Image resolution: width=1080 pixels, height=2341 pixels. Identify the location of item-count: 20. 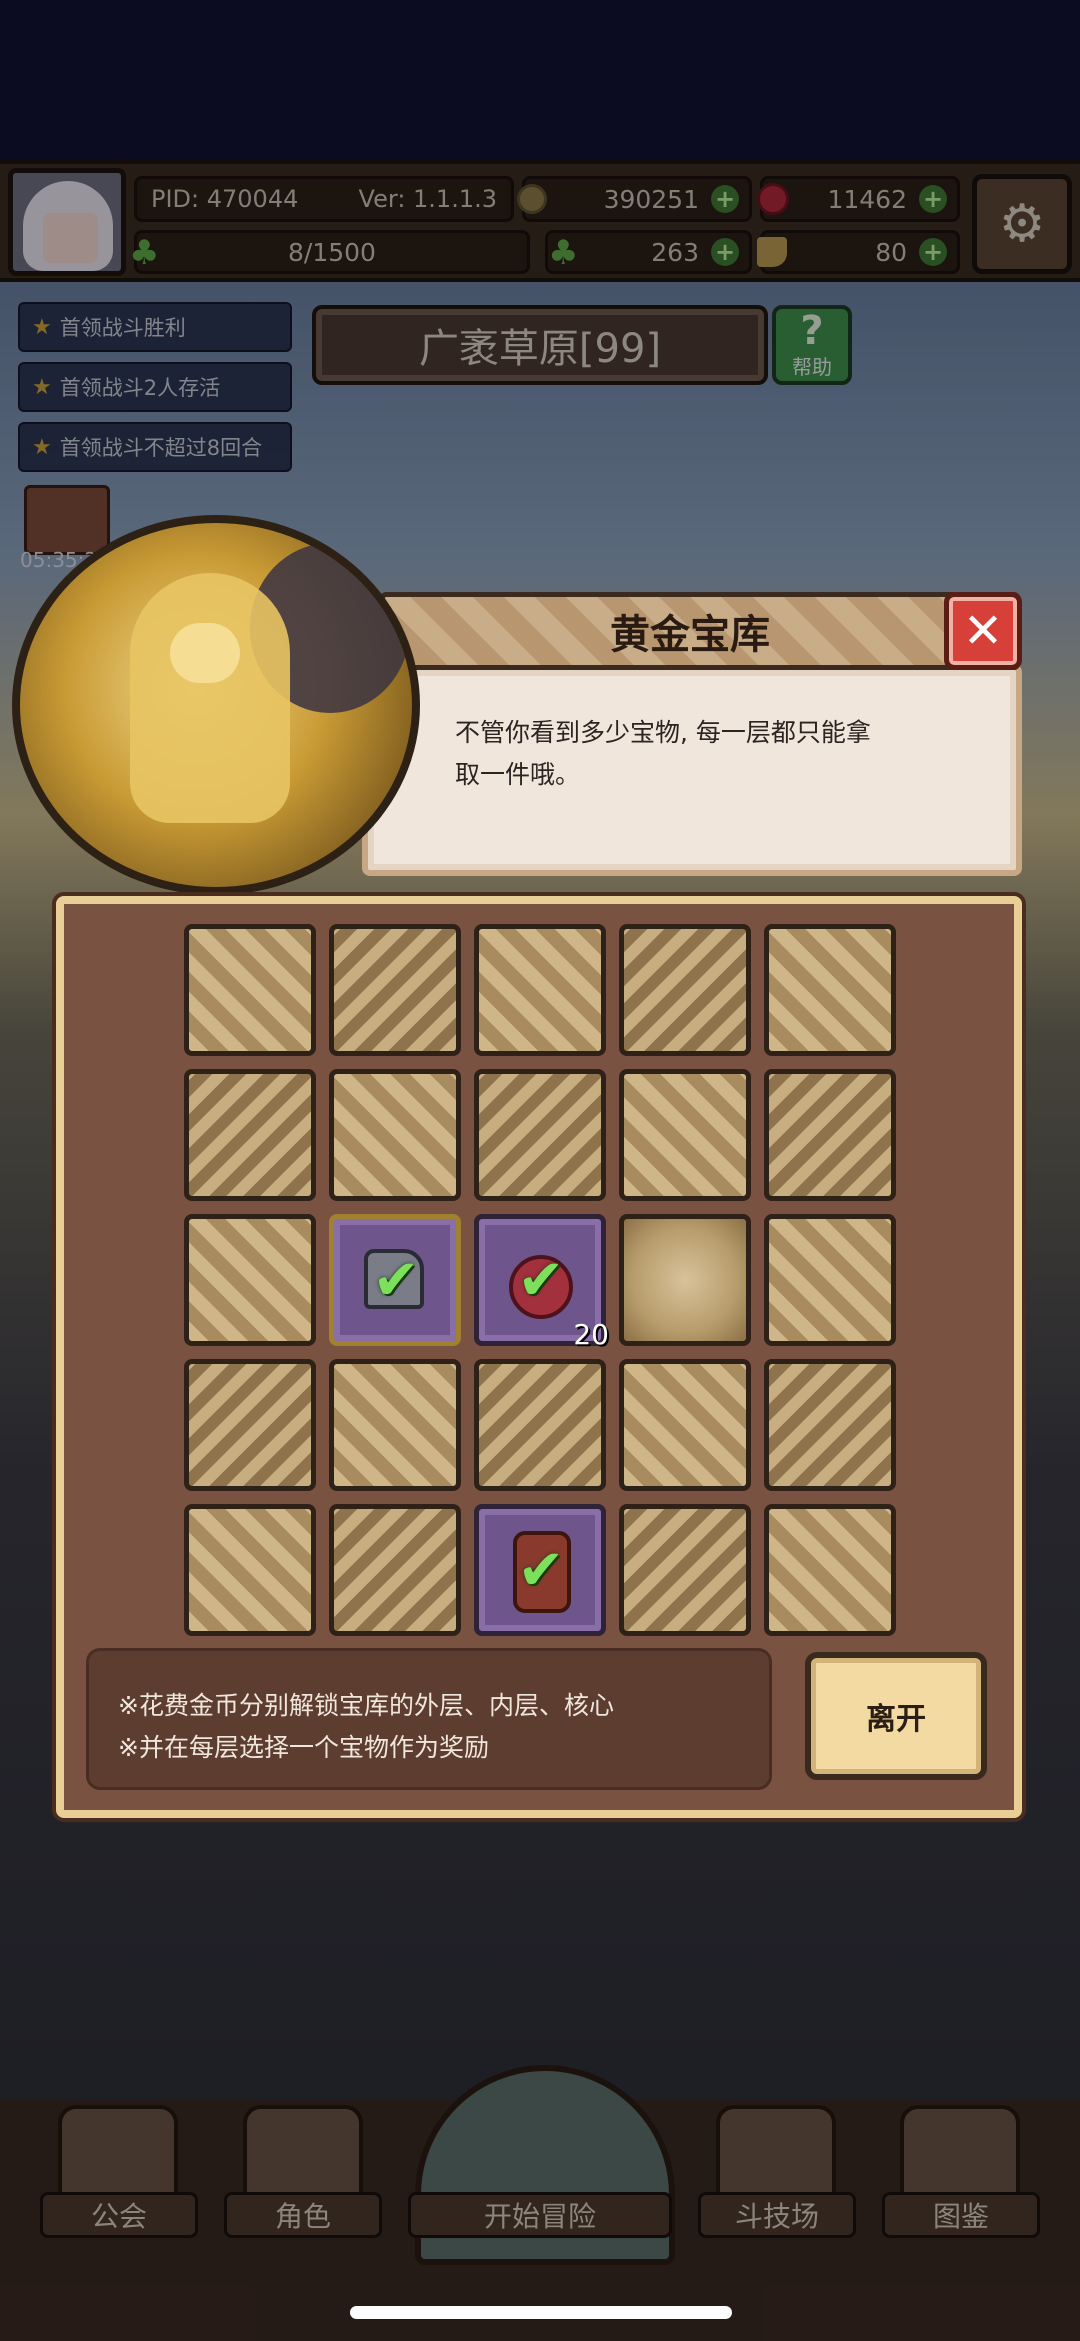
(591, 1334).